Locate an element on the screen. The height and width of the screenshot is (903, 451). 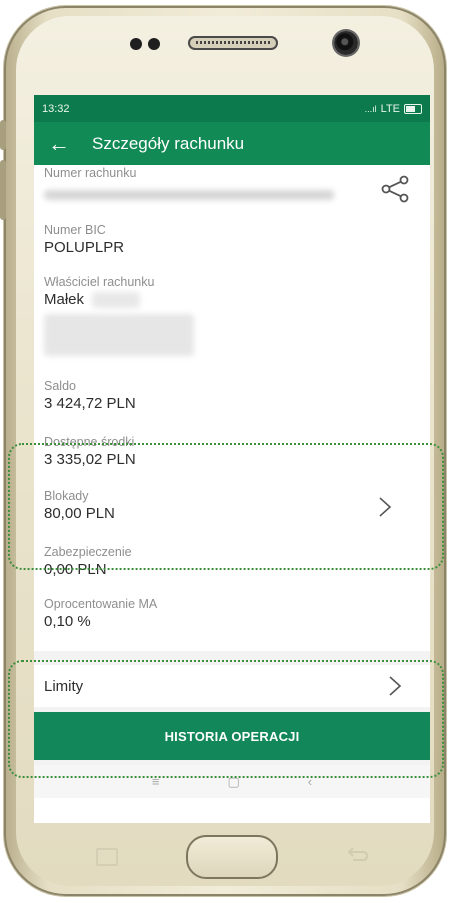
account-number-value-redacted is located at coordinates (189, 195).